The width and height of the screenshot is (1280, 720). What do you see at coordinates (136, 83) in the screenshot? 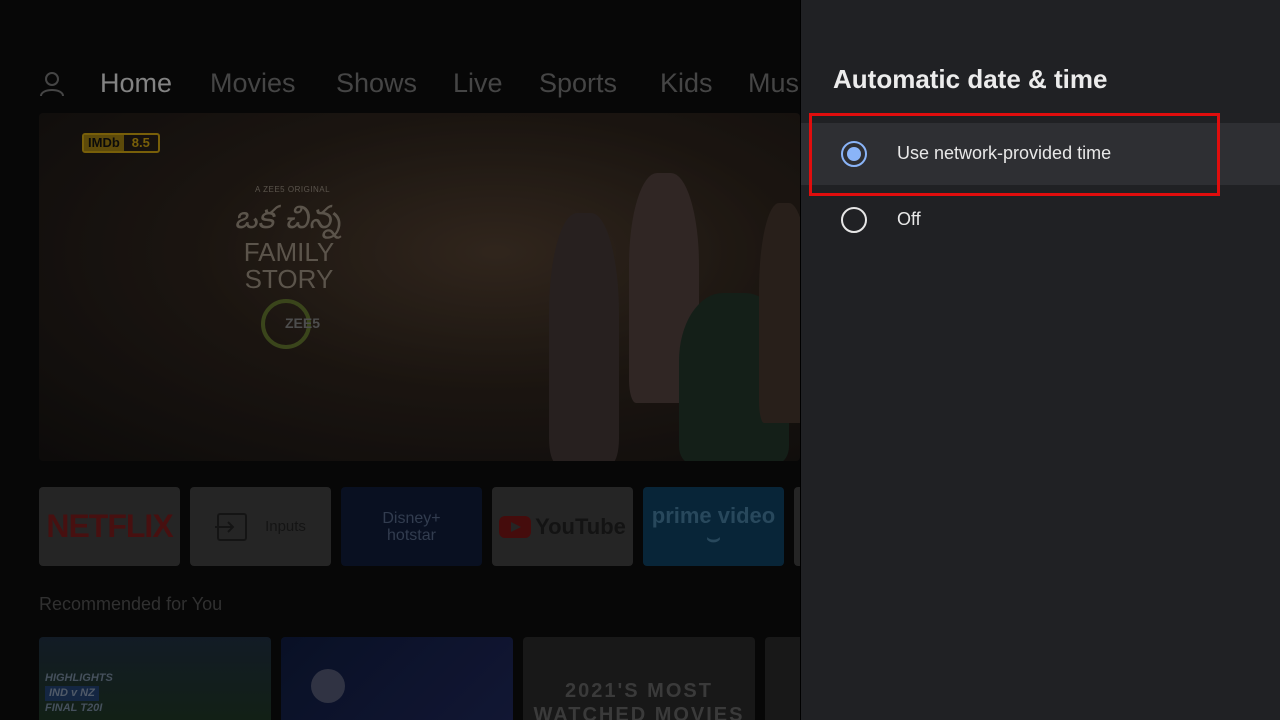
I see `tab-home: Home` at bounding box center [136, 83].